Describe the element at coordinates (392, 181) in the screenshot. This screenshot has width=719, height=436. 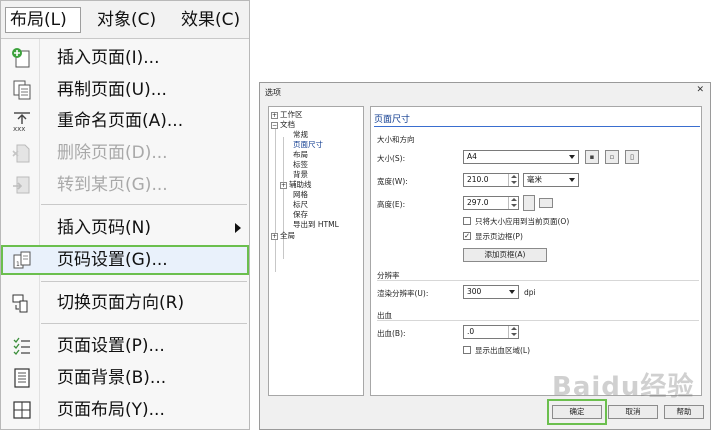
I see `width-label: 宽度(W):` at that location.